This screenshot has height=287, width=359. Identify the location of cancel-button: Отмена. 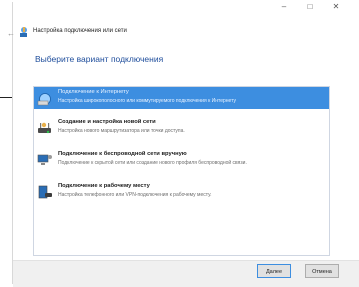
(322, 271).